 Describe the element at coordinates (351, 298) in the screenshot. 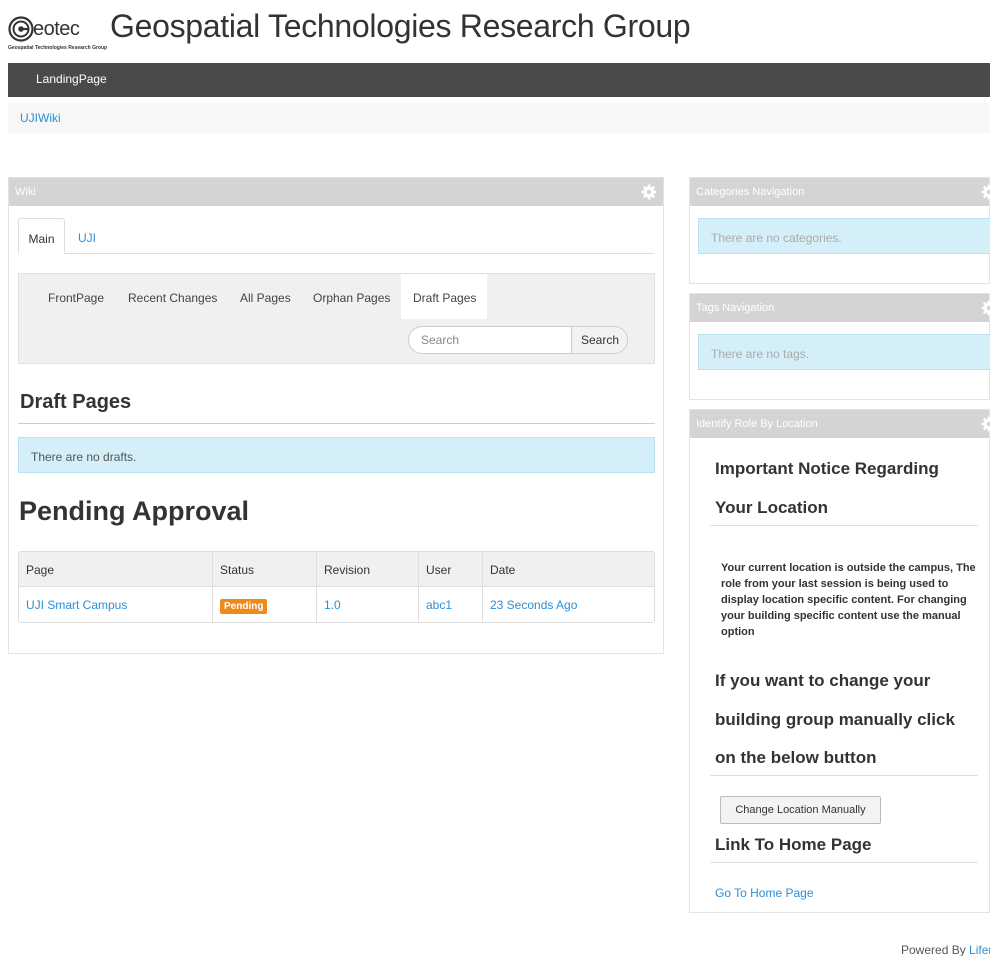

I see `wiki-nav-orphan-pages: Orphan Pages` at that location.